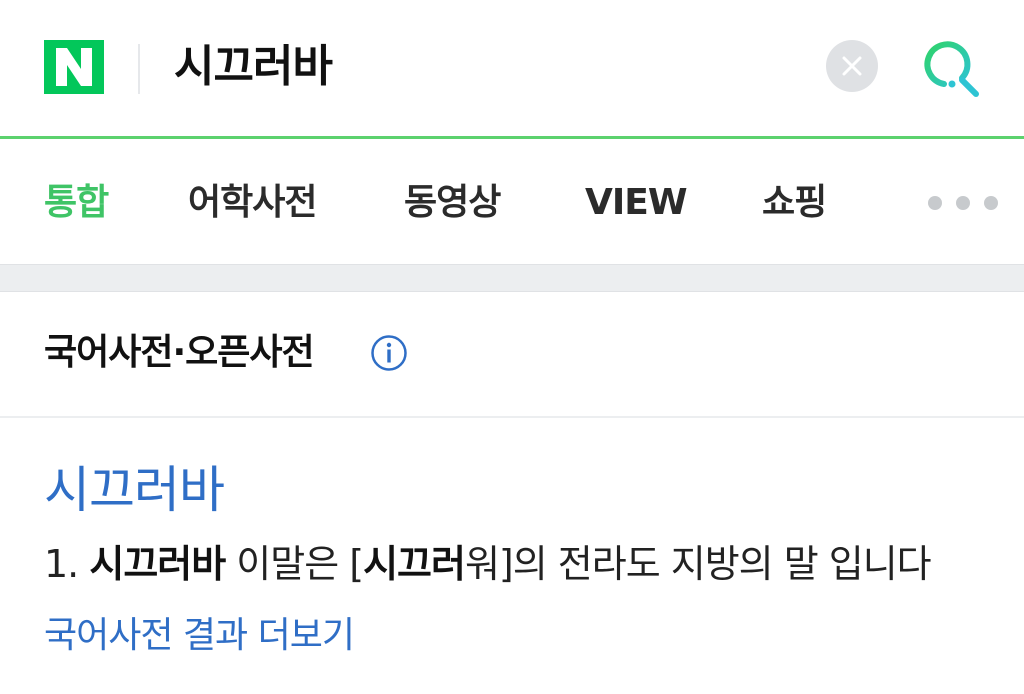  I want to click on entry-definition: 1. 시끄러바 이말은 [시끄러워]의 전라도 지방의 말 입니다, so click(488, 564).